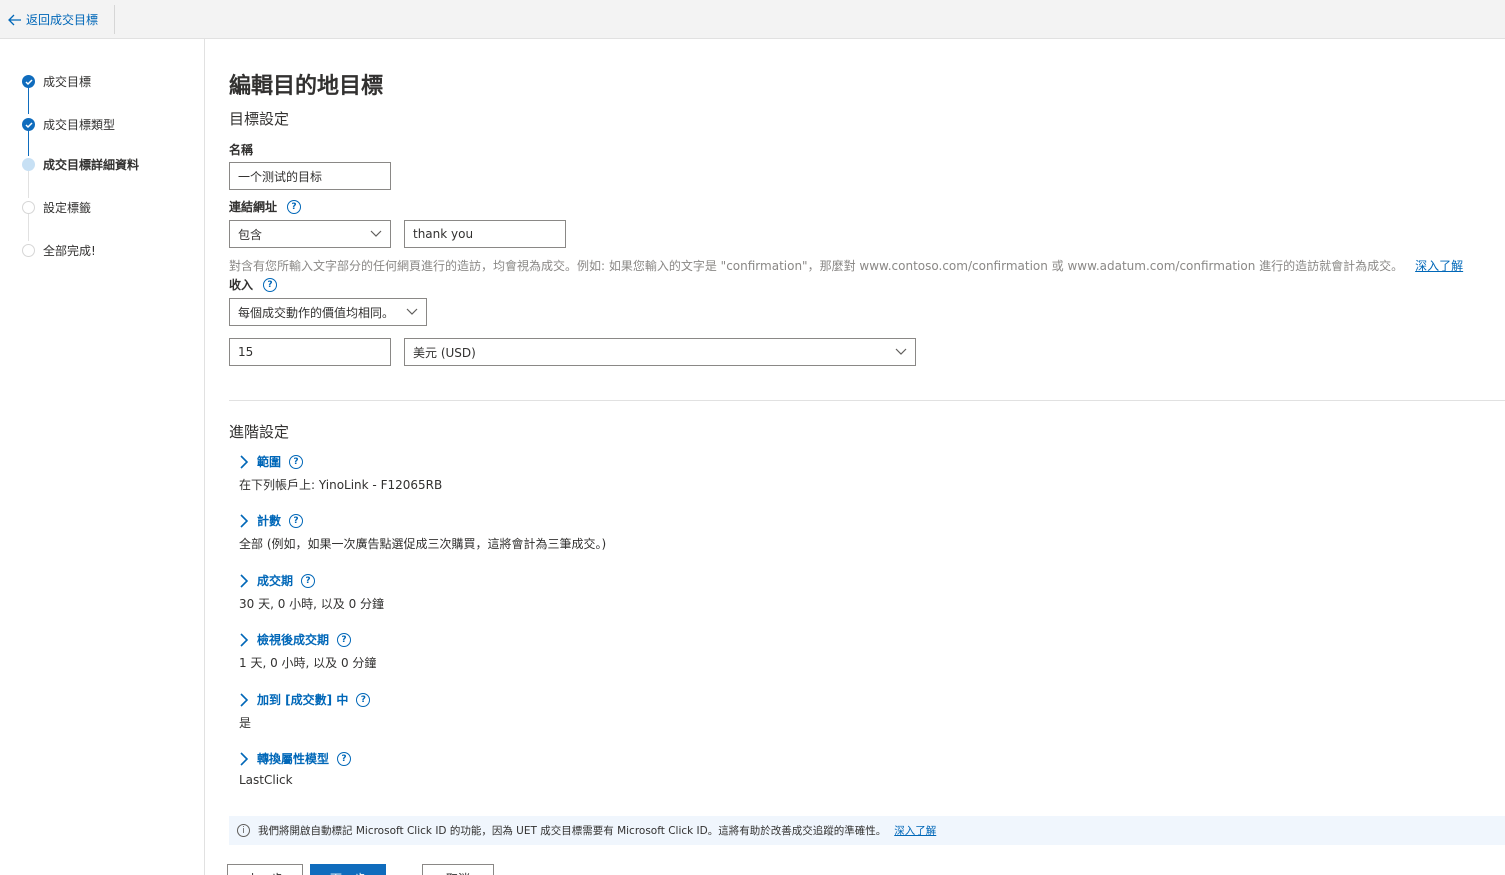 The width and height of the screenshot is (1505, 875). I want to click on advanced-view-through-window: 檢視後成交期 ? 1 天, 0 小時, 以及 0 分鐘, so click(307, 651).